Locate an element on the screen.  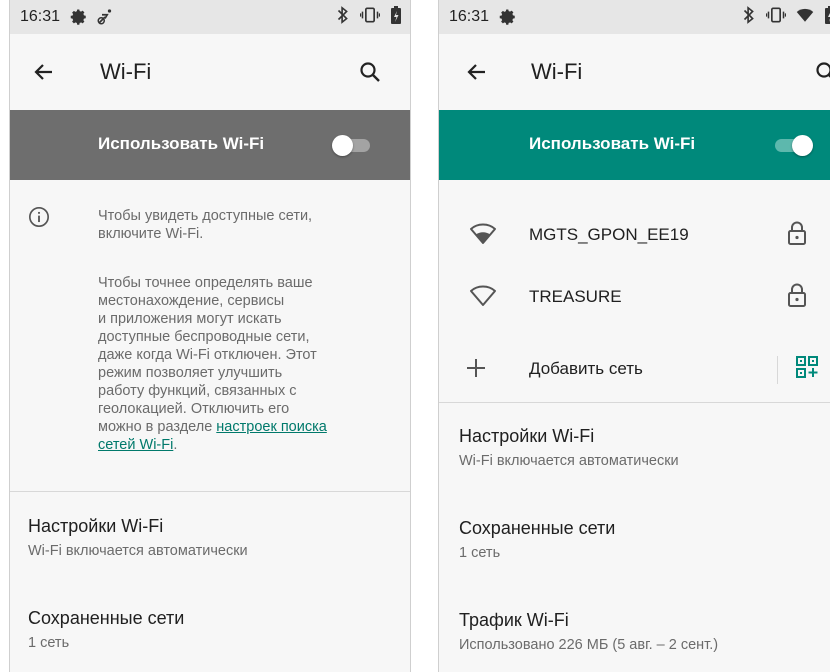
info-line: геолокацией. Отключить его is located at coordinates (194, 409).